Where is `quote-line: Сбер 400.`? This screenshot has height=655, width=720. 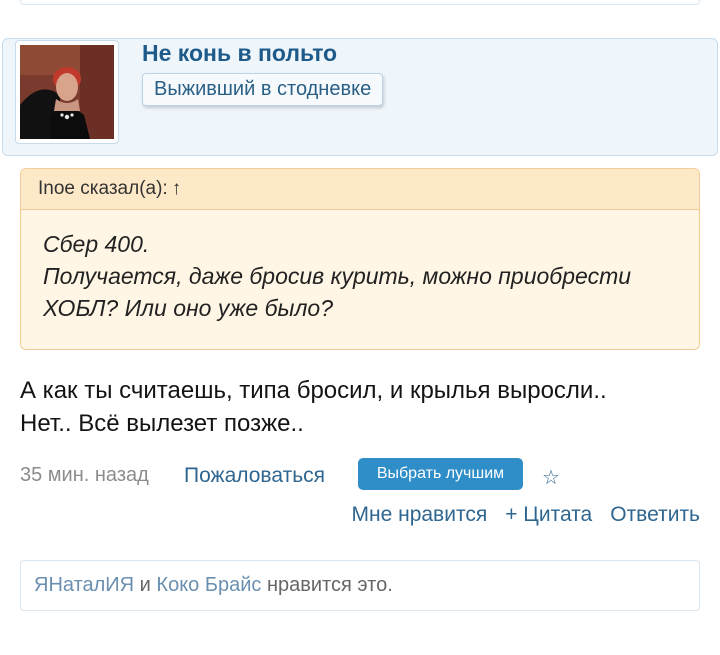 quote-line: Сбер 400. is located at coordinates (96, 244).